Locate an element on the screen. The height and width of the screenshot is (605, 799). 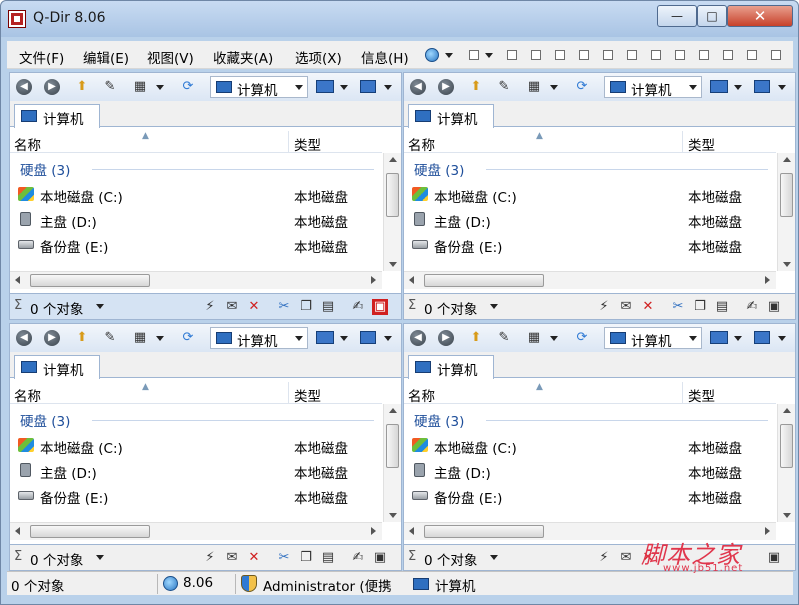
pane-layout-4-icon is located at coordinates (584, 55).